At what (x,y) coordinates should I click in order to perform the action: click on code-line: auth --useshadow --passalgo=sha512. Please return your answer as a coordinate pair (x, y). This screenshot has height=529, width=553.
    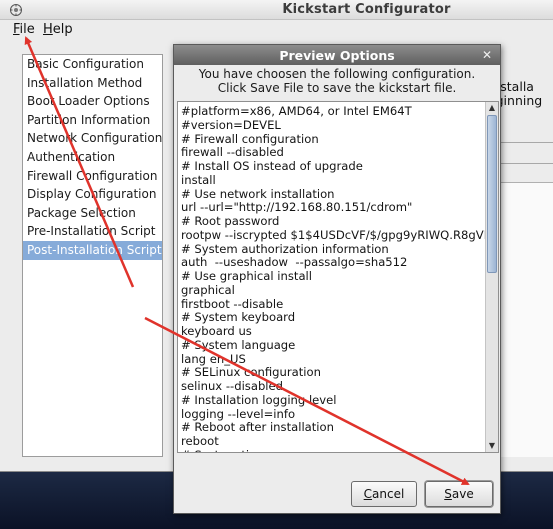
    Looking at the image, I should click on (294, 263).